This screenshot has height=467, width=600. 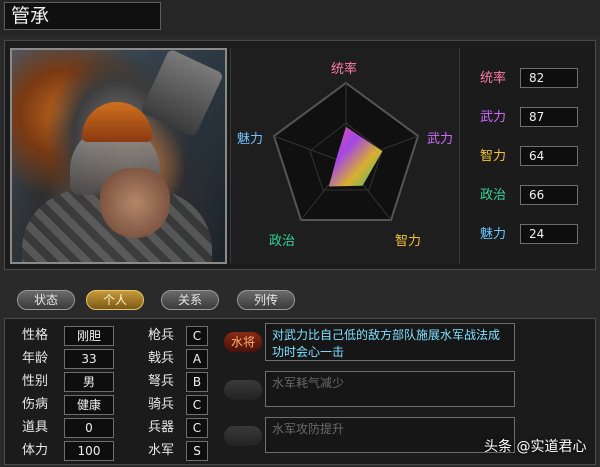 I want to click on personal-value: 33, so click(x=89, y=359).